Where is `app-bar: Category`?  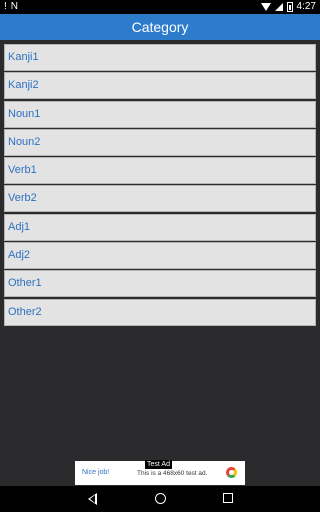 app-bar: Category is located at coordinates (160, 27).